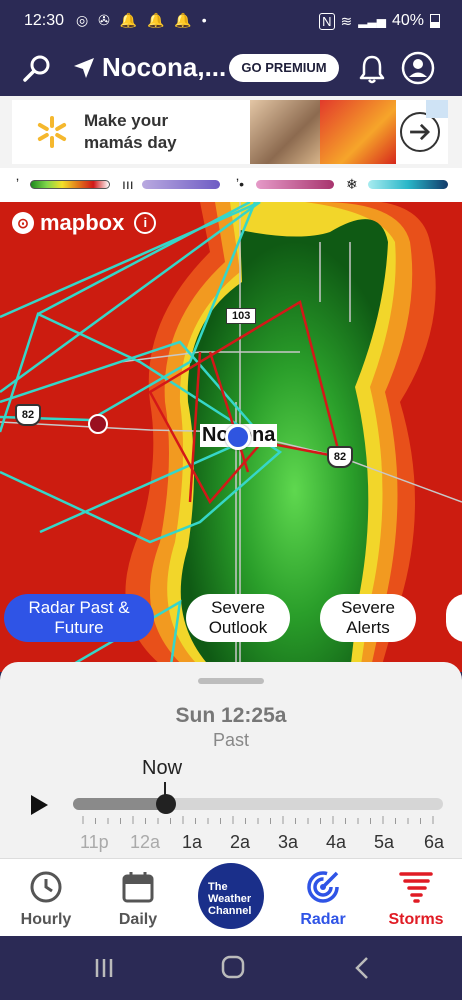  I want to click on road-label: 103, so click(241, 316).